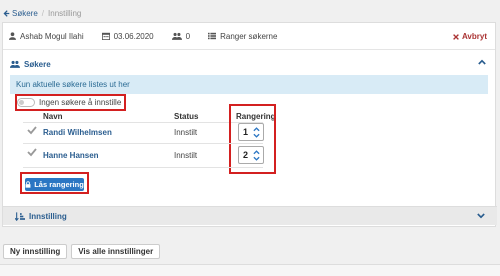 The image size is (500, 276). What do you see at coordinates (48, 216) in the screenshot?
I see `innstilling-panel-title: Innstilling` at bounding box center [48, 216].